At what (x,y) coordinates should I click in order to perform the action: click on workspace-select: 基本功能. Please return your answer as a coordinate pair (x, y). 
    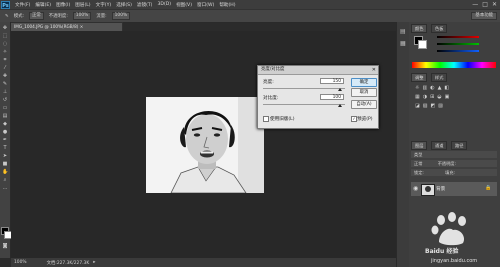
    Looking at the image, I should click on (484, 16).